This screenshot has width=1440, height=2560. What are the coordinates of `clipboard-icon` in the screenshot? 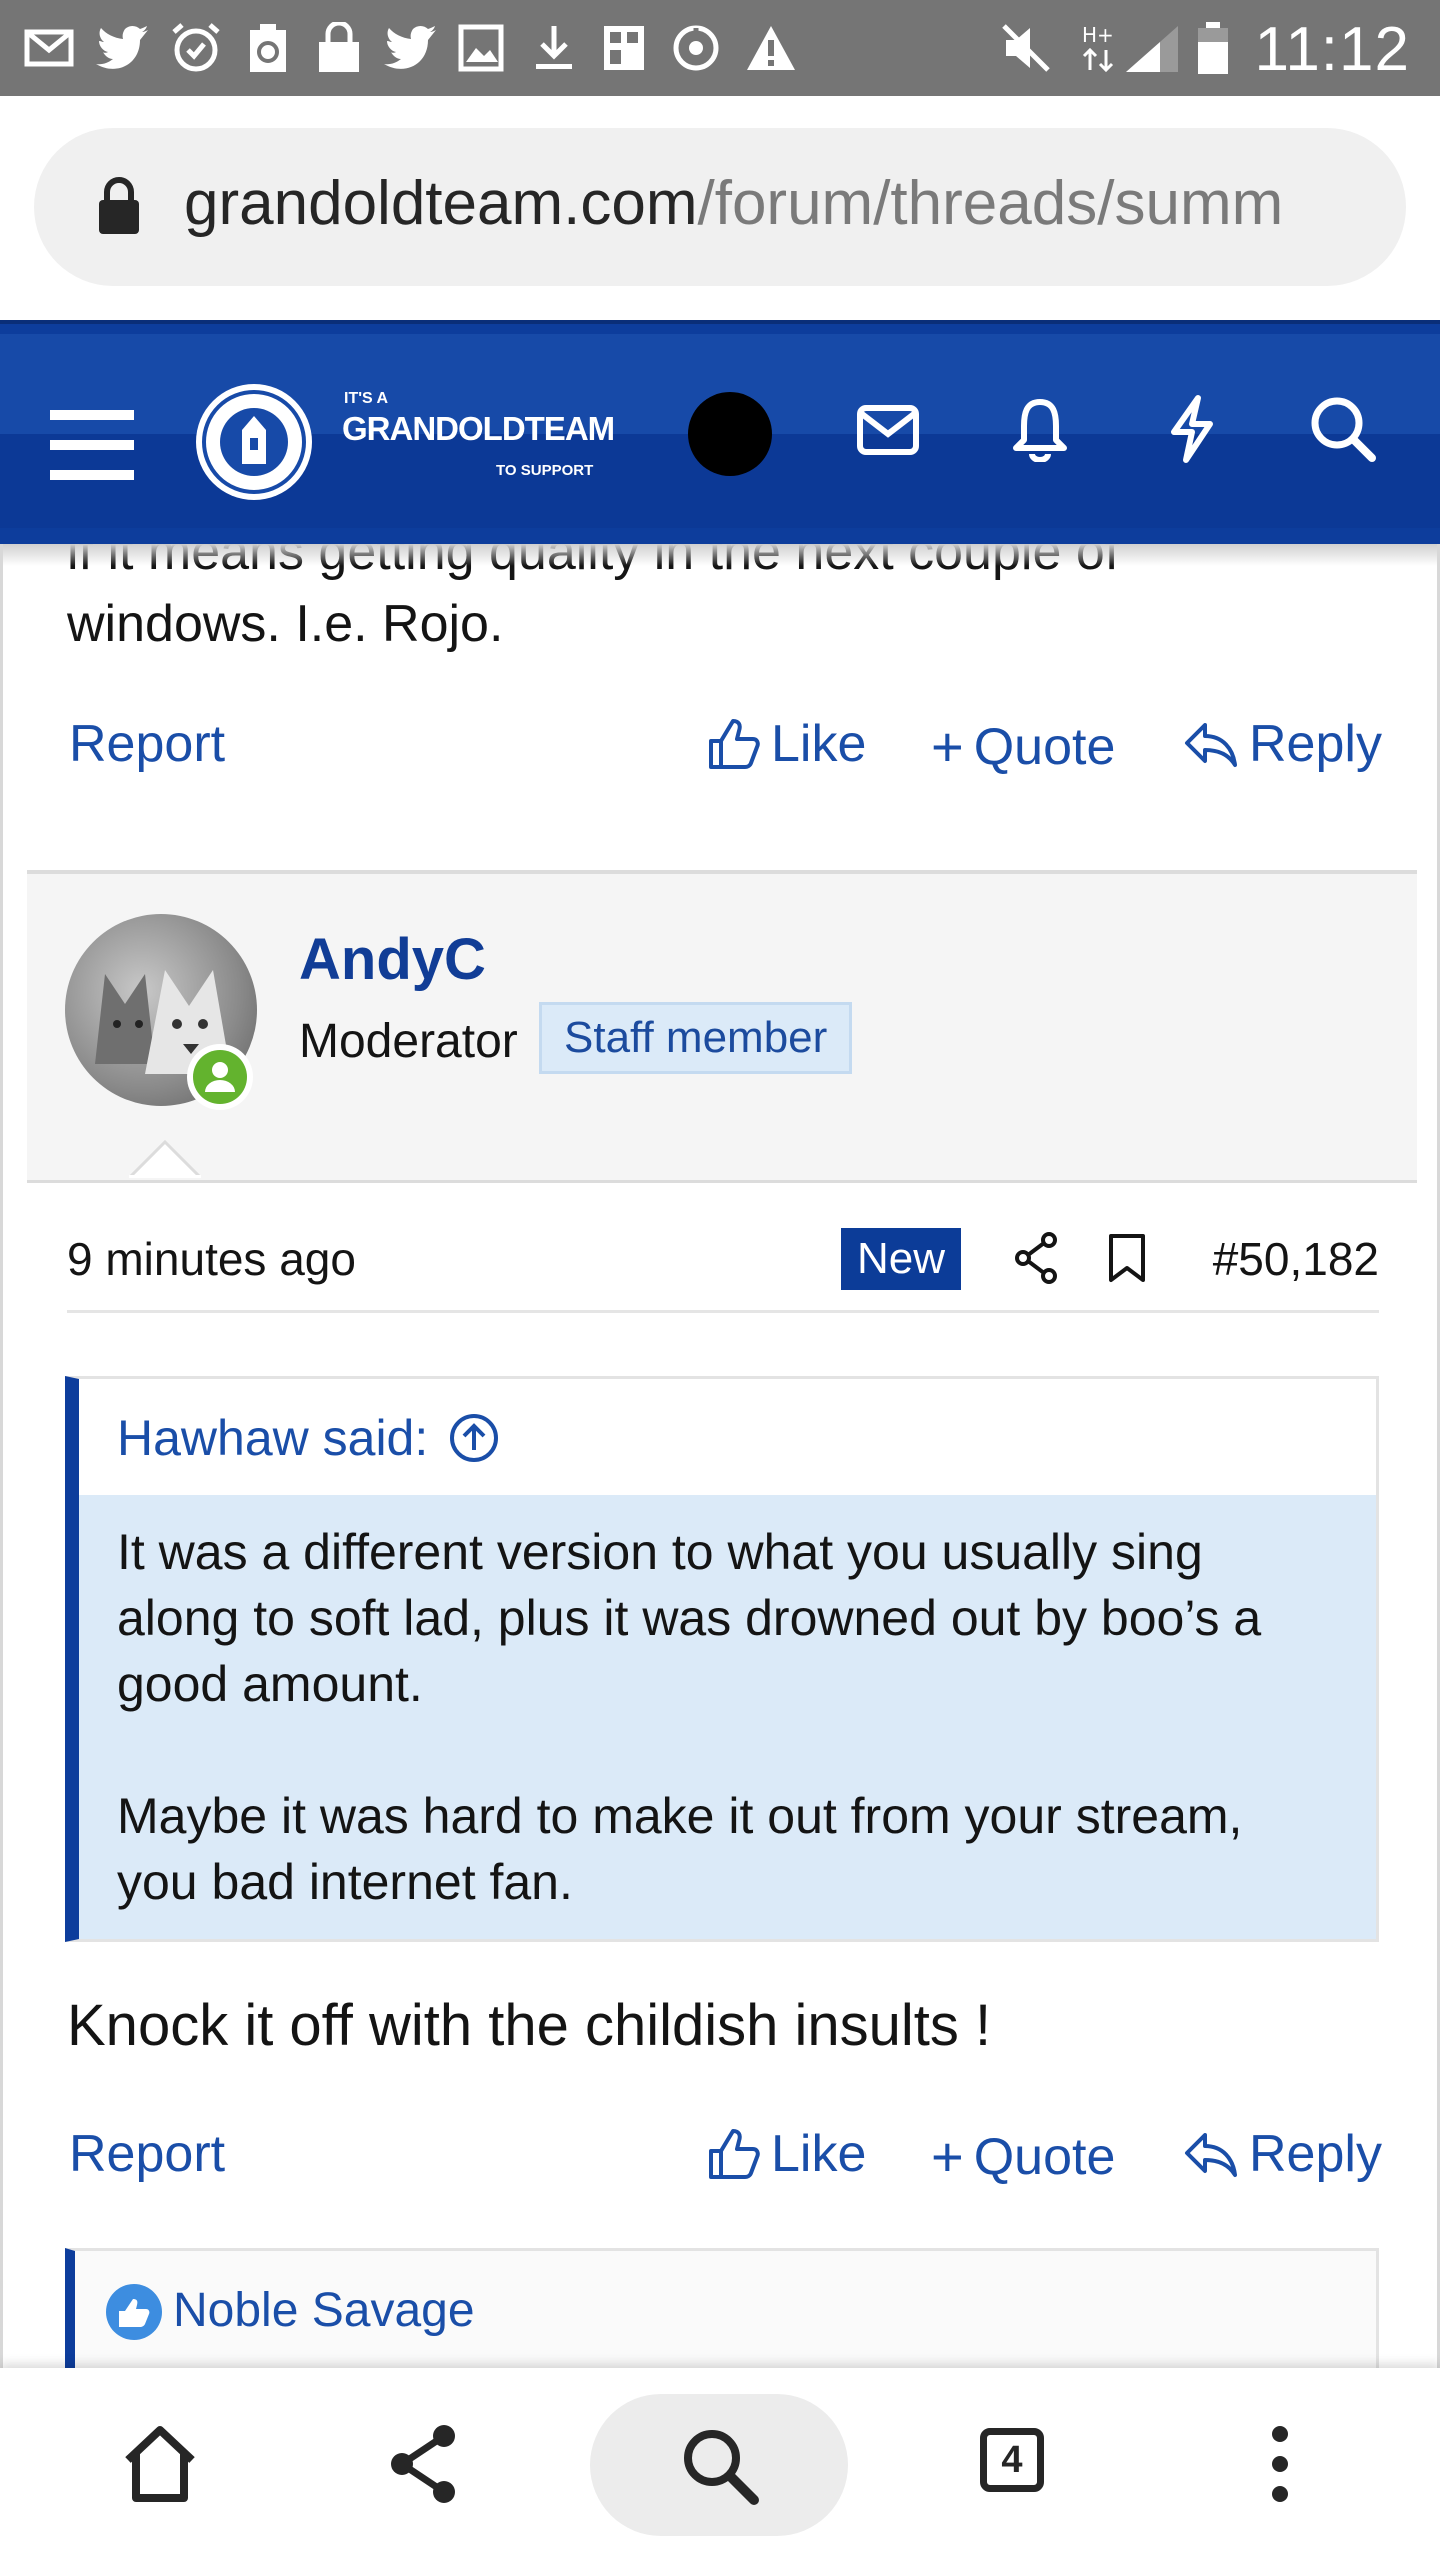 It's located at (268, 48).